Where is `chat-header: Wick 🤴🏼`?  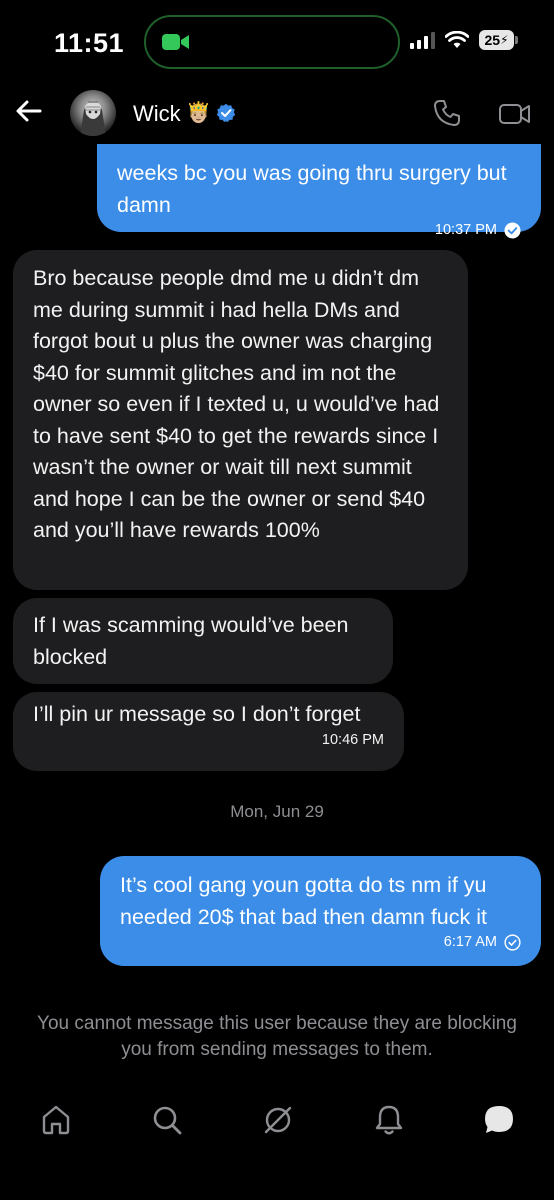 chat-header: Wick 🤴🏼 is located at coordinates (277, 114).